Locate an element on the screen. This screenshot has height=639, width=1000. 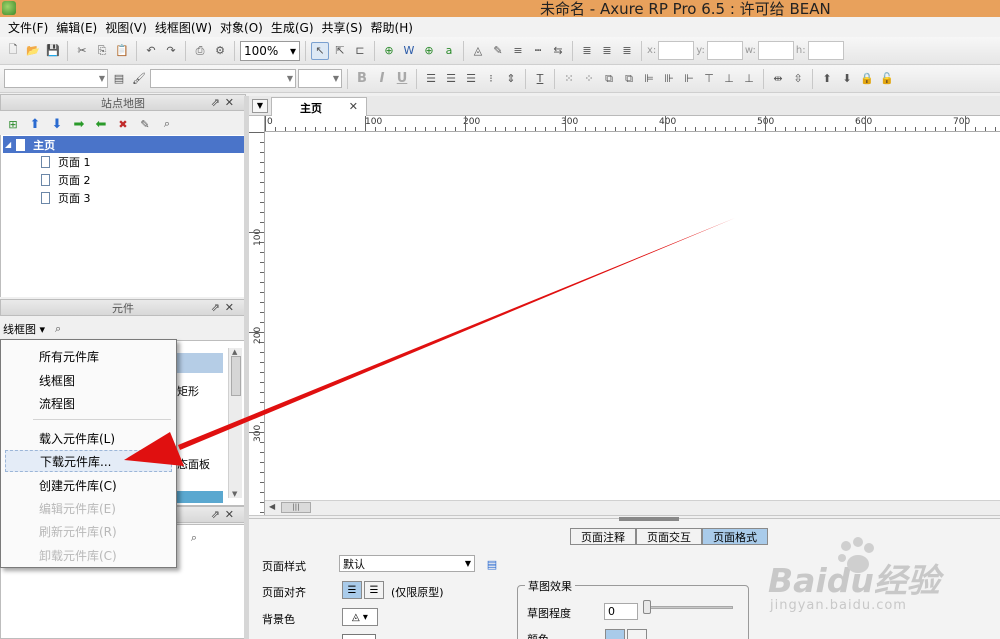
format-painter-icon: ⎙ is located at coordinates (200, 51).